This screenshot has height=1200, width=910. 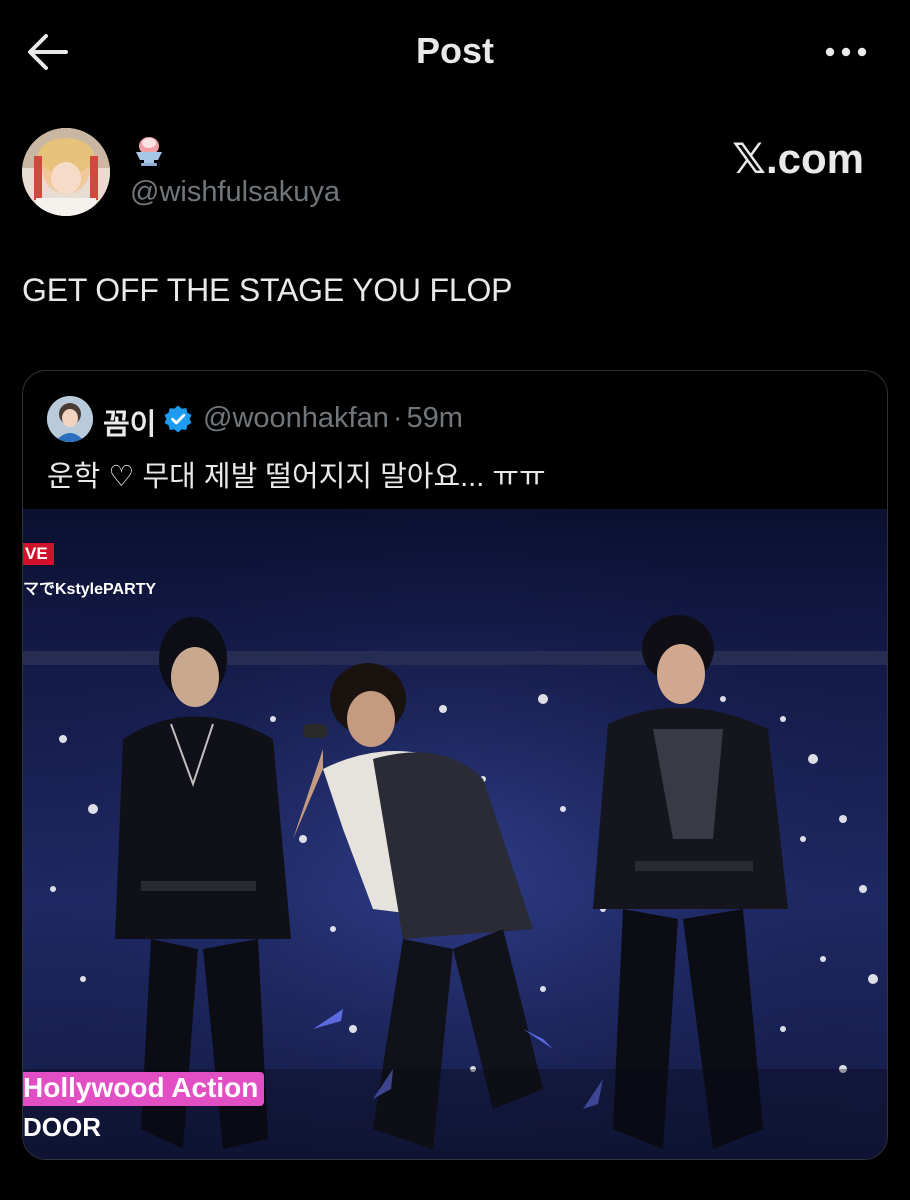 I want to click on quoted-meta: @woonhakfan · 59m, so click(x=333, y=418).